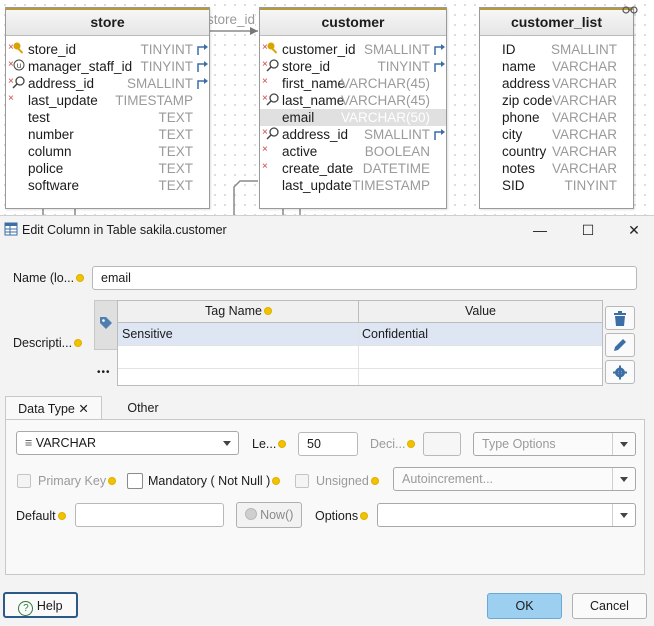  I want to click on column-row: city VARCHAR, so click(556, 134).